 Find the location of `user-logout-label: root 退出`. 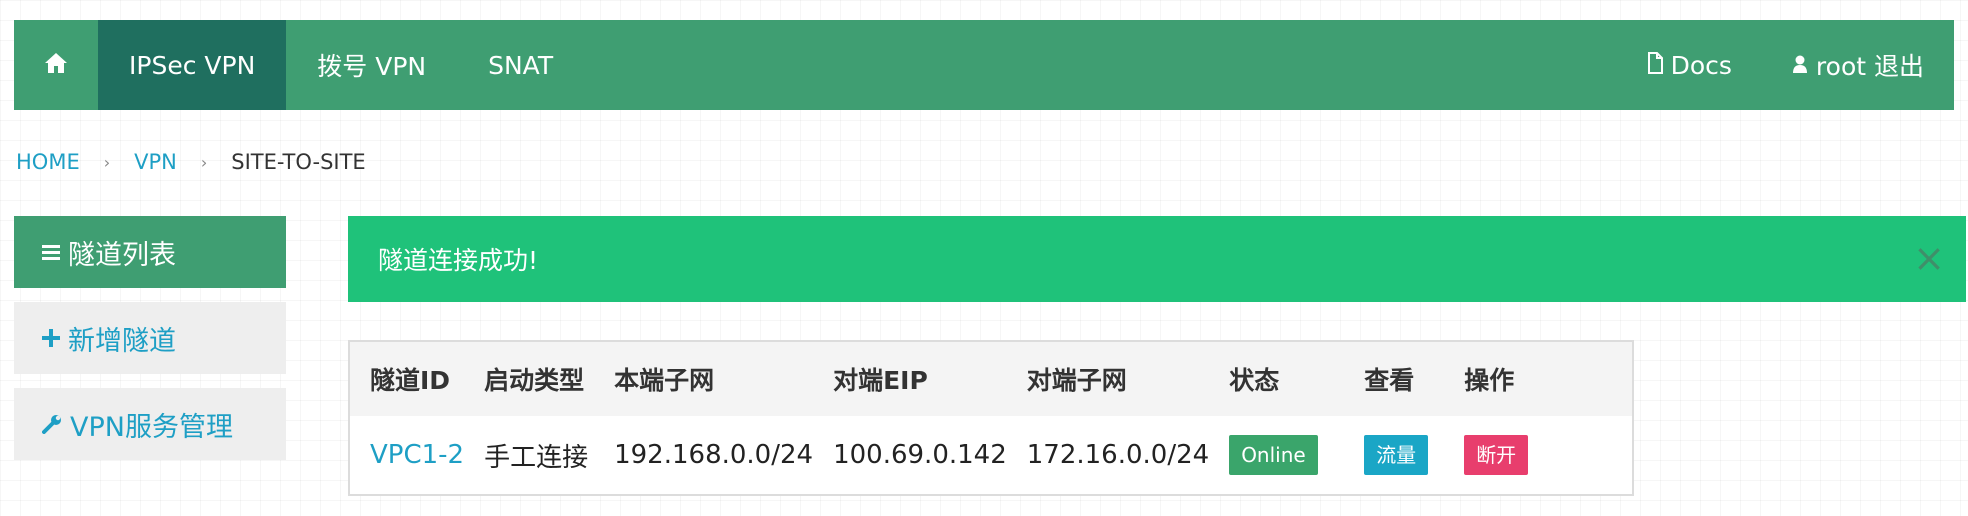

user-logout-label: root 退出 is located at coordinates (1869, 66).